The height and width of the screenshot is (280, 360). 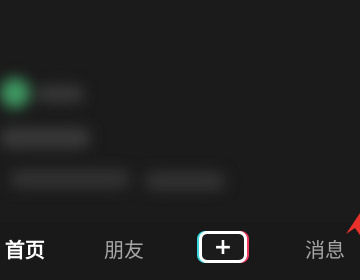 What do you see at coordinates (25, 250) in the screenshot?
I see `tab-home: 首页` at bounding box center [25, 250].